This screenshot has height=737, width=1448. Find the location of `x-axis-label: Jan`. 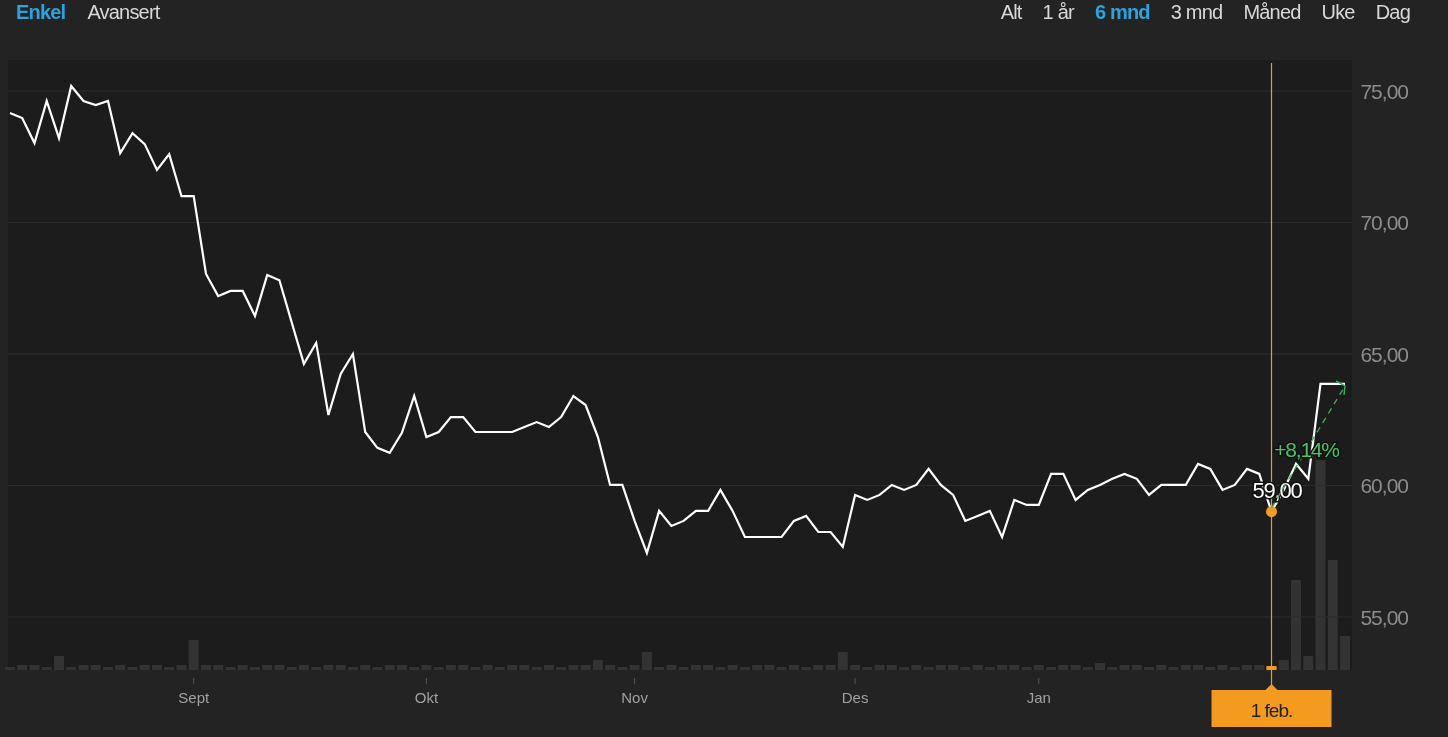

x-axis-label: Jan is located at coordinates (1038, 697).